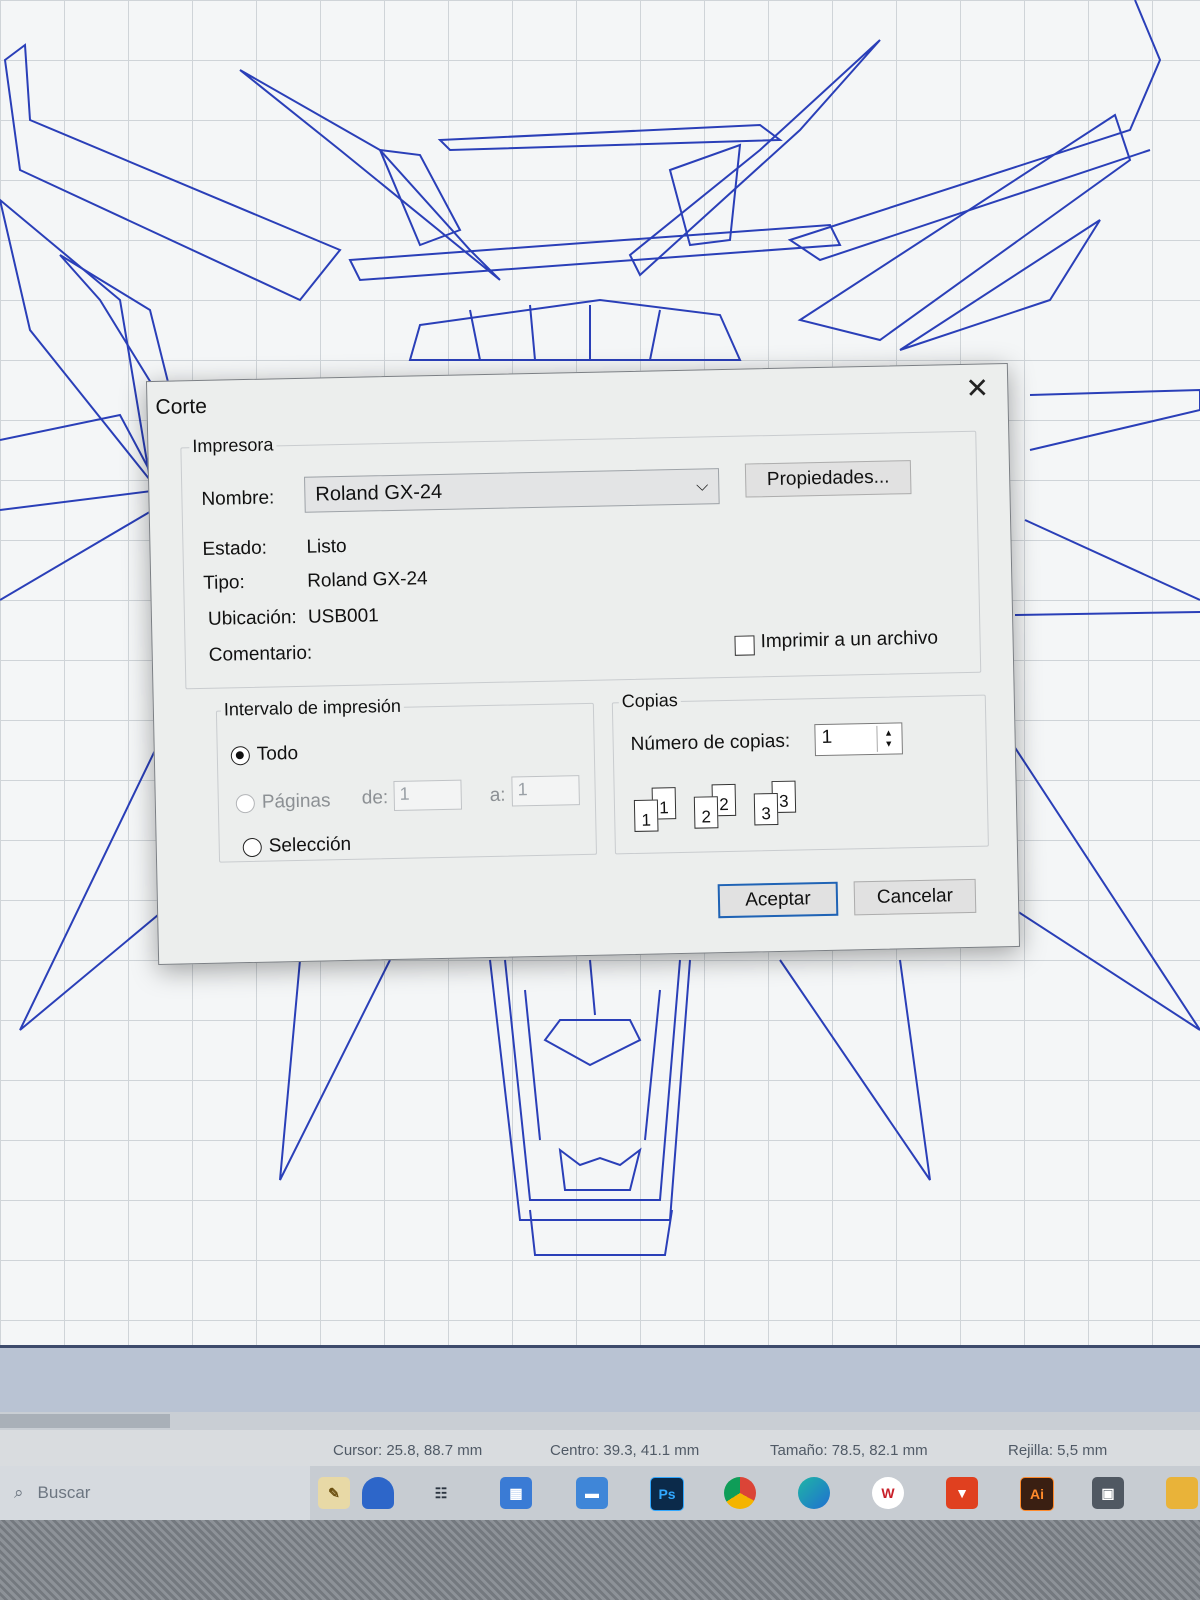 Image resolution: width=1200 pixels, height=1600 pixels. I want to click on range-from-label: de:, so click(375, 798).